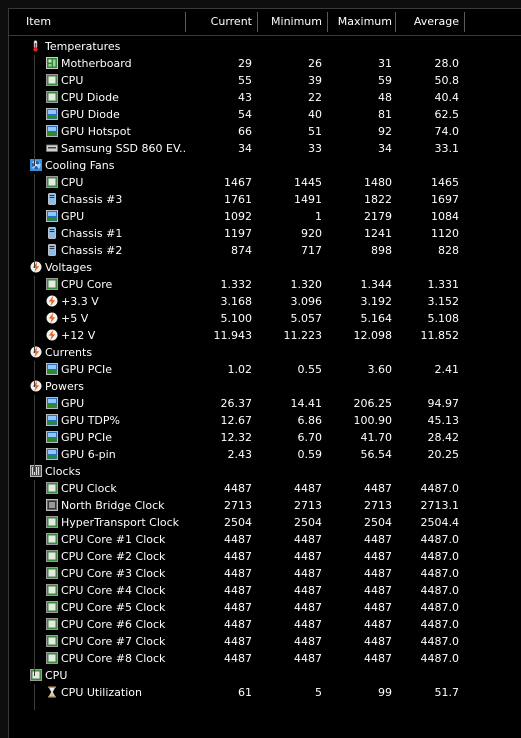 This screenshot has height=738, width=521. What do you see at coordinates (381, 250) in the screenshot?
I see `maximum-value: 898` at bounding box center [381, 250].